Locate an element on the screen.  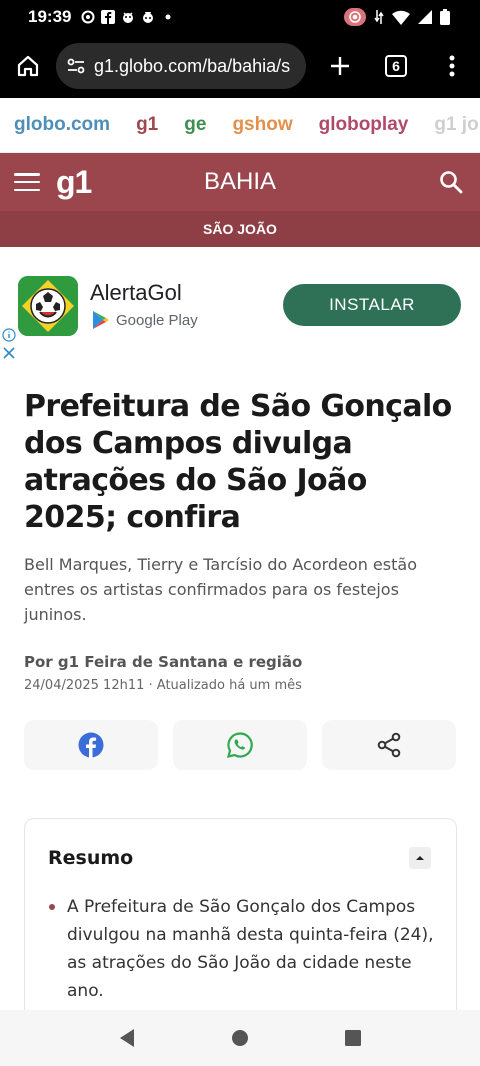
install-button: INSTALAR is located at coordinates (372, 305).